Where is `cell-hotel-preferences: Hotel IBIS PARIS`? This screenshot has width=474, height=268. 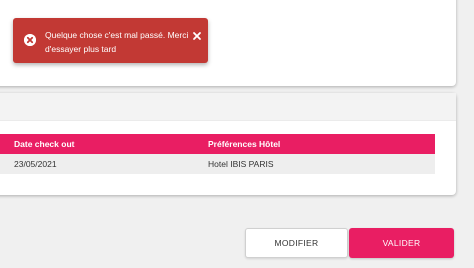 cell-hotel-preferences: Hotel IBIS PARIS is located at coordinates (241, 164).